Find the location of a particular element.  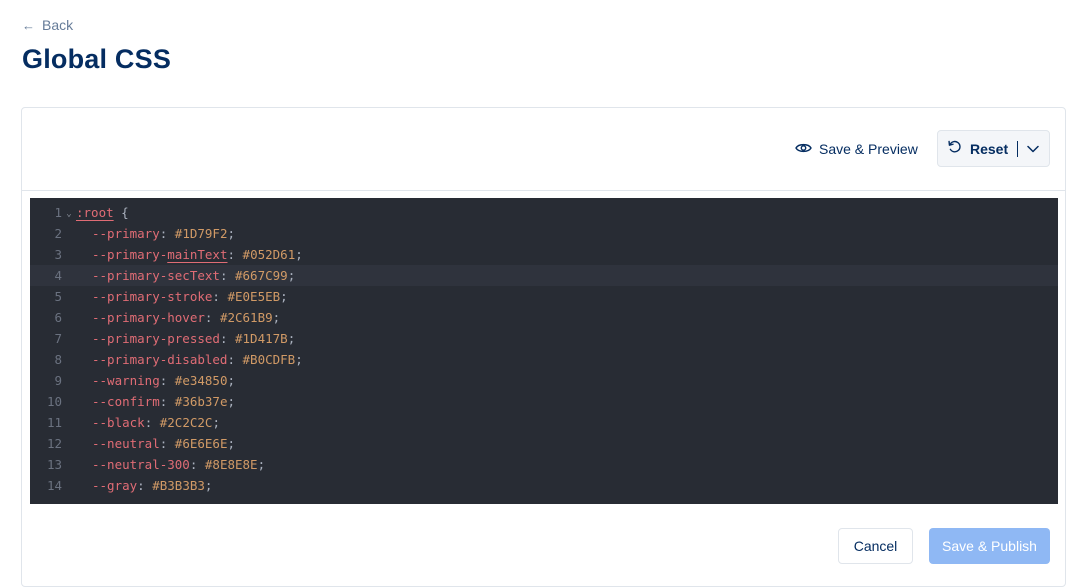

cancel-button: Cancel is located at coordinates (875, 546).